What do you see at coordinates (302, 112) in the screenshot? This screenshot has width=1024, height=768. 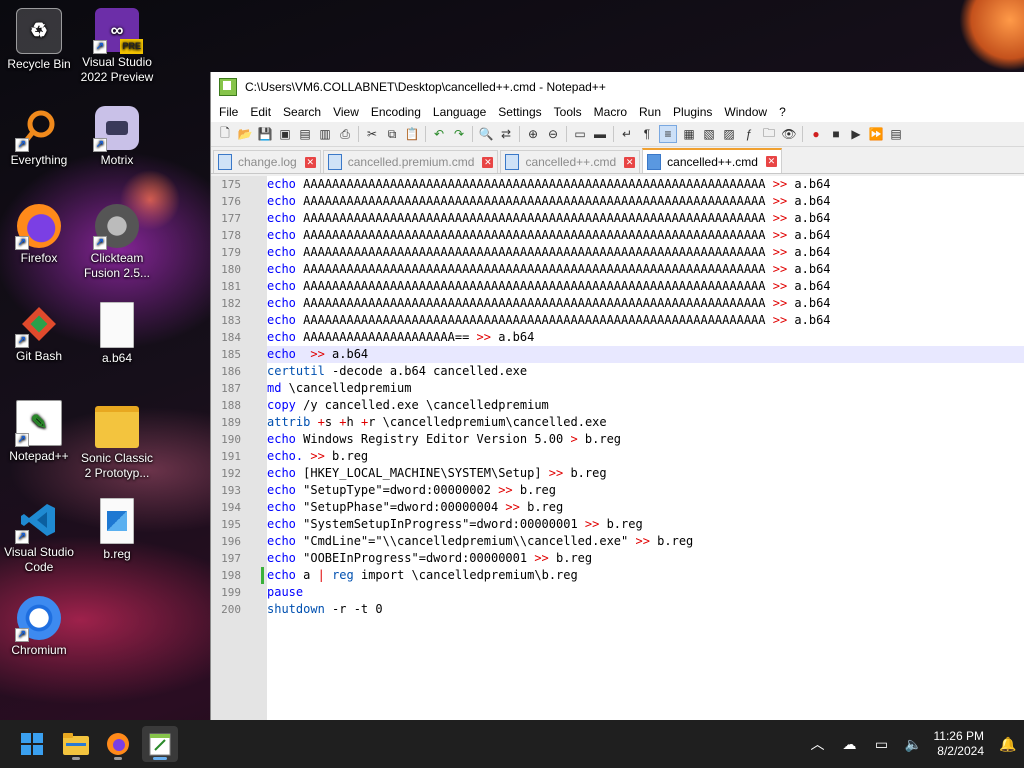 I see `menu-item-search: Search` at bounding box center [302, 112].